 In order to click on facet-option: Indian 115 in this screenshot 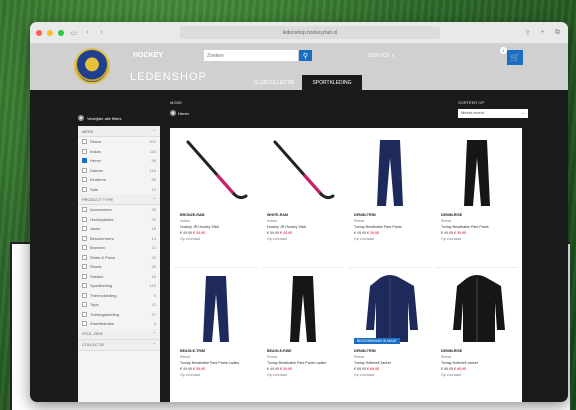, I will do `click(119, 152)`.